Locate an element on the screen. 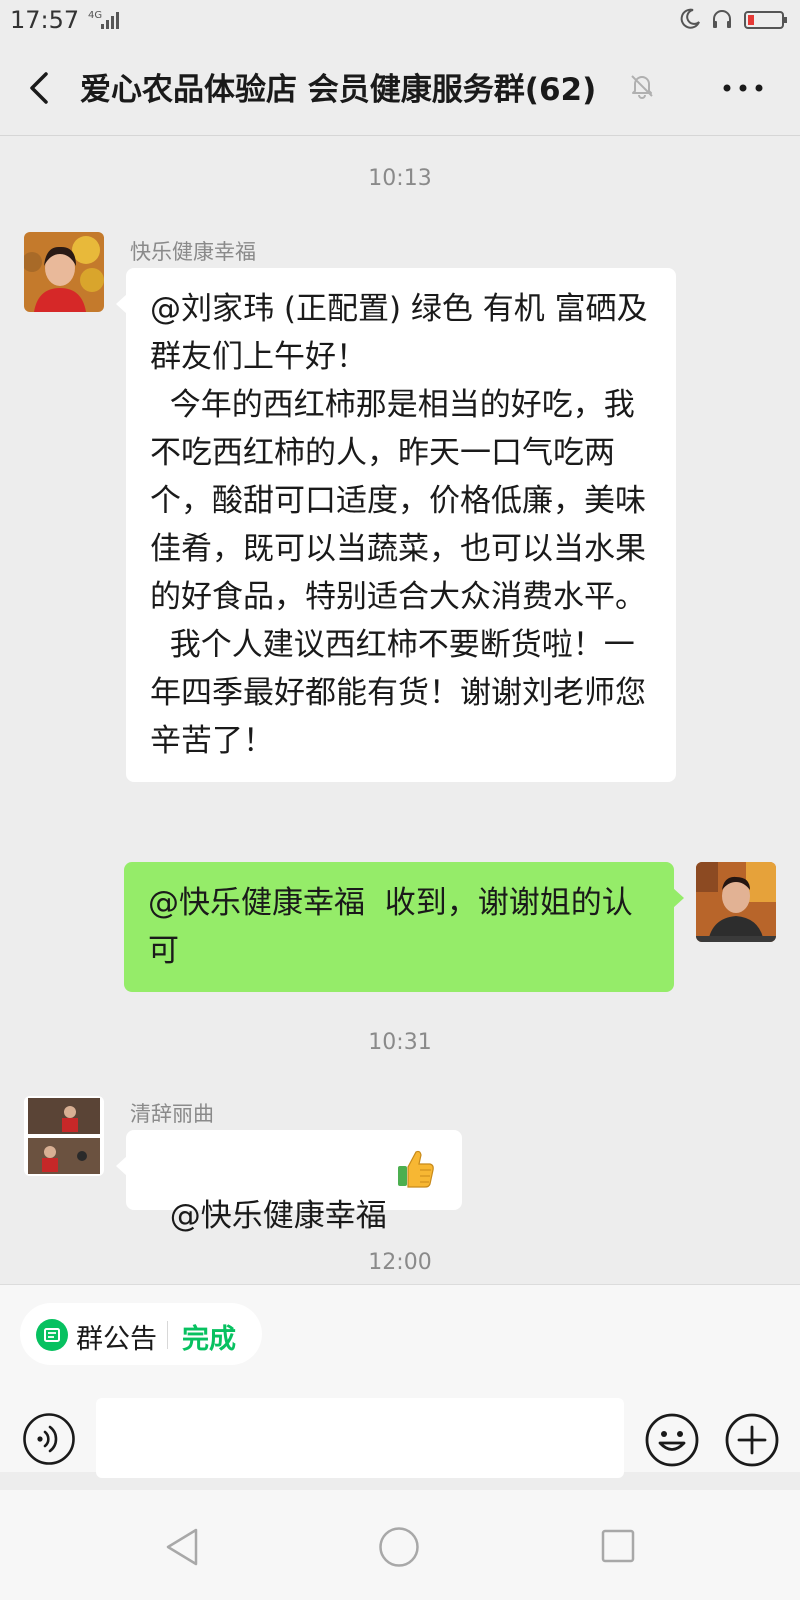  nav-recent-apps-icon is located at coordinates (618, 1546).